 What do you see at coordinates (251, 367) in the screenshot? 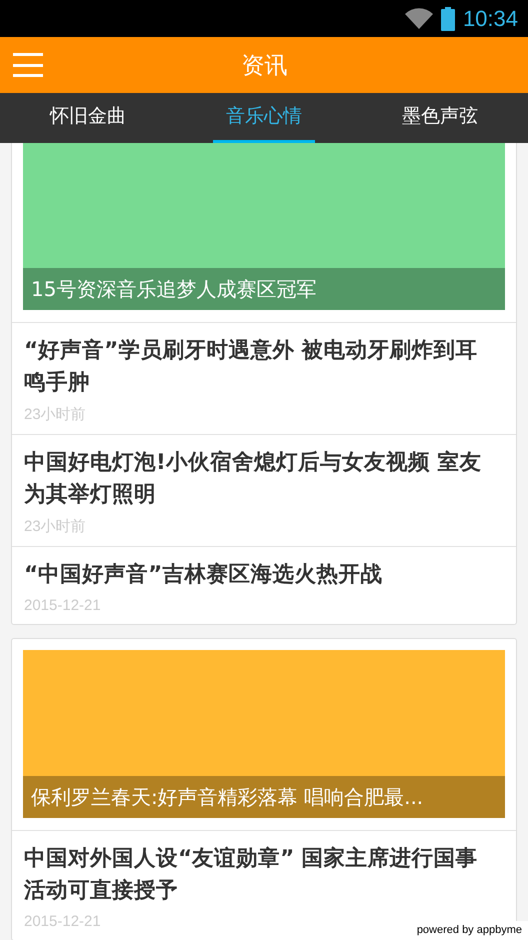
I see `news-title: “好声音”学员刷牙时遇意外 被电动牙刷炸到耳鸣手肿` at bounding box center [251, 367].